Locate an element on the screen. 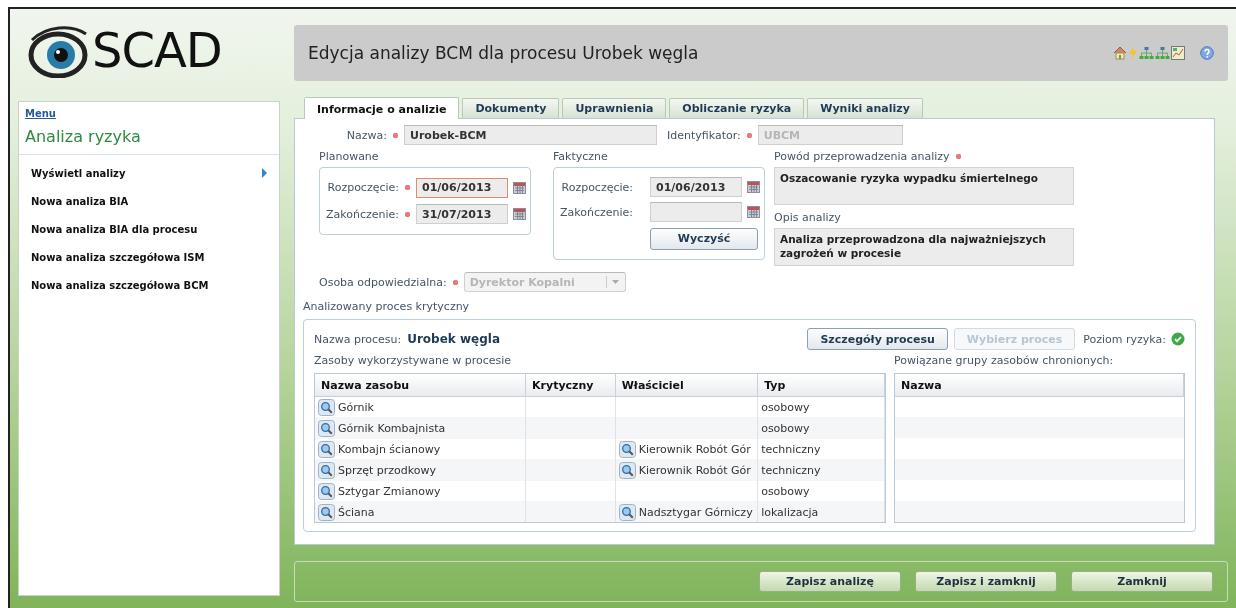  text-area: Oszacowanie ryzyka wypadku śmiertelnego is located at coordinates (924, 186).